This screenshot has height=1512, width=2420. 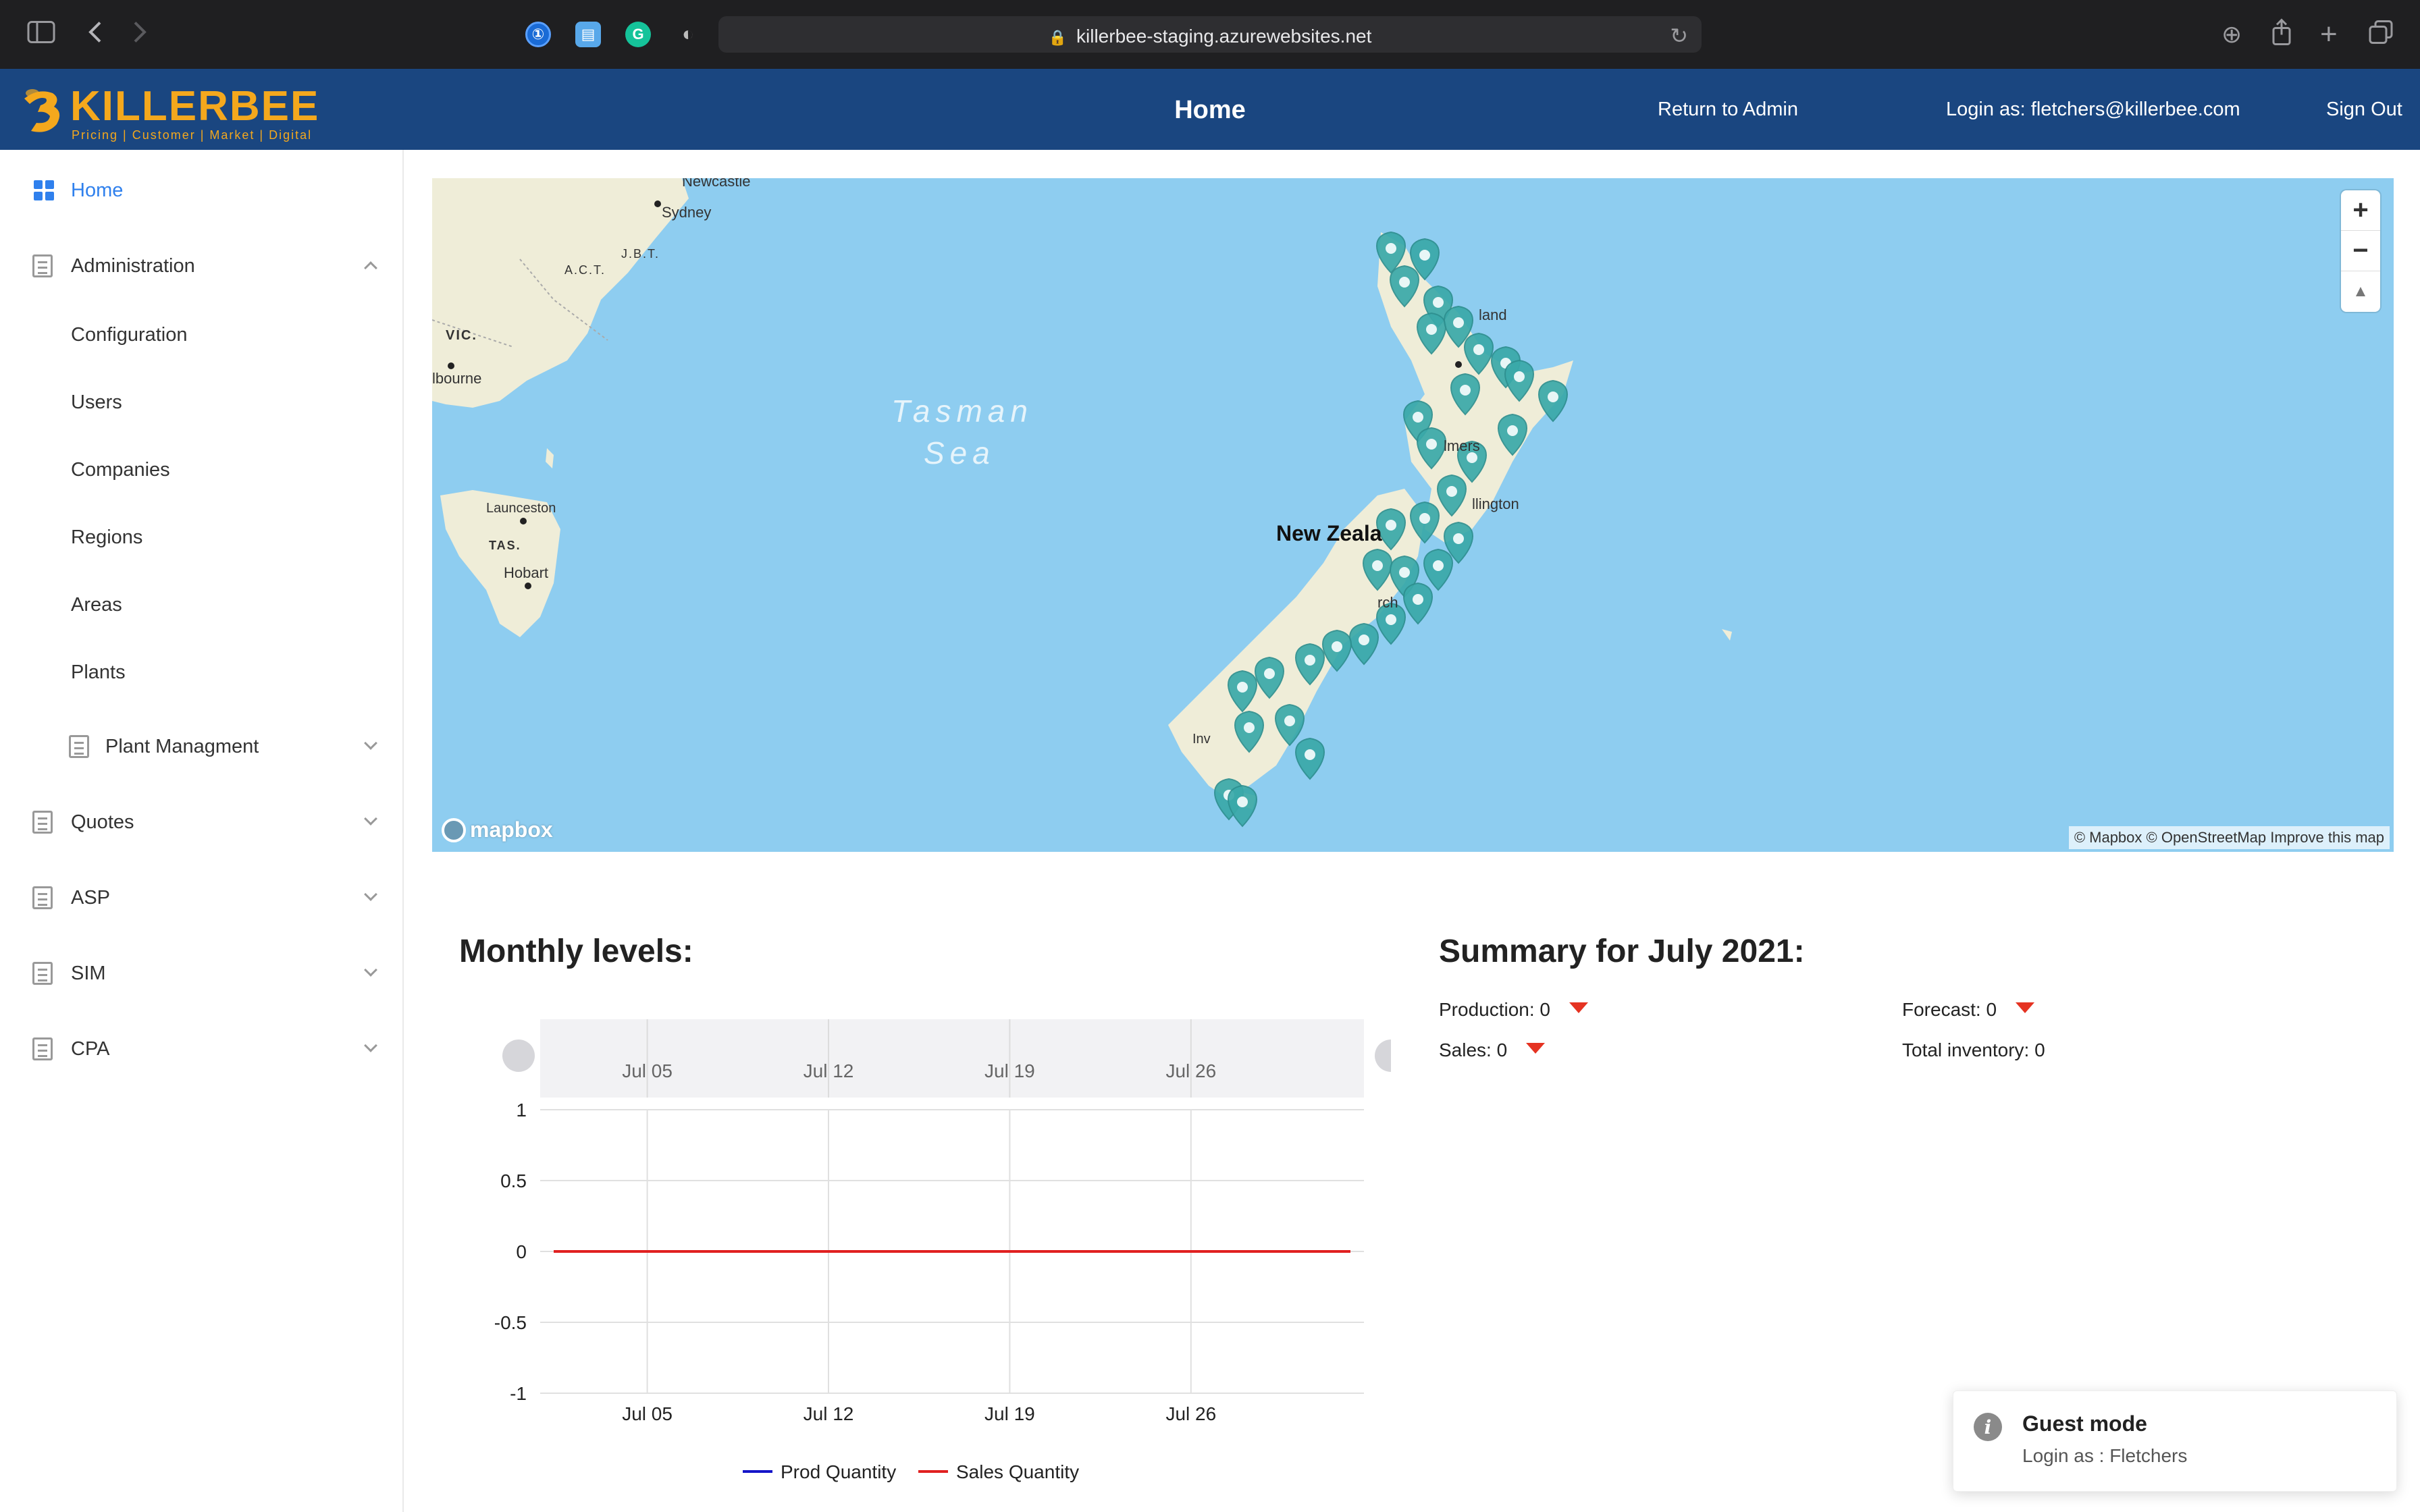 I want to click on brand-name: KILLERBEE, so click(x=195, y=106).